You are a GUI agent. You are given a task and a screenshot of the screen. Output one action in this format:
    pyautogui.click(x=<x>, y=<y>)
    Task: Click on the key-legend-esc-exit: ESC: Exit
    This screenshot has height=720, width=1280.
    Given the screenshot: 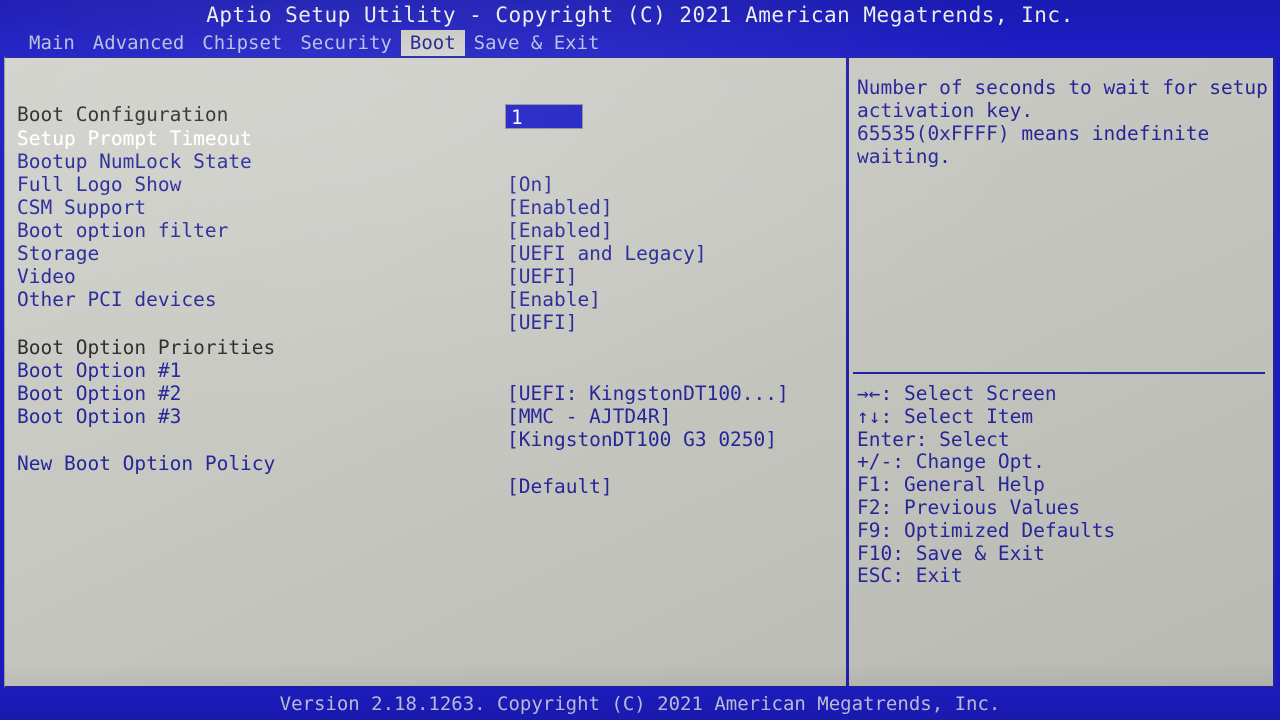 What is the action you would take?
    pyautogui.click(x=910, y=576)
    